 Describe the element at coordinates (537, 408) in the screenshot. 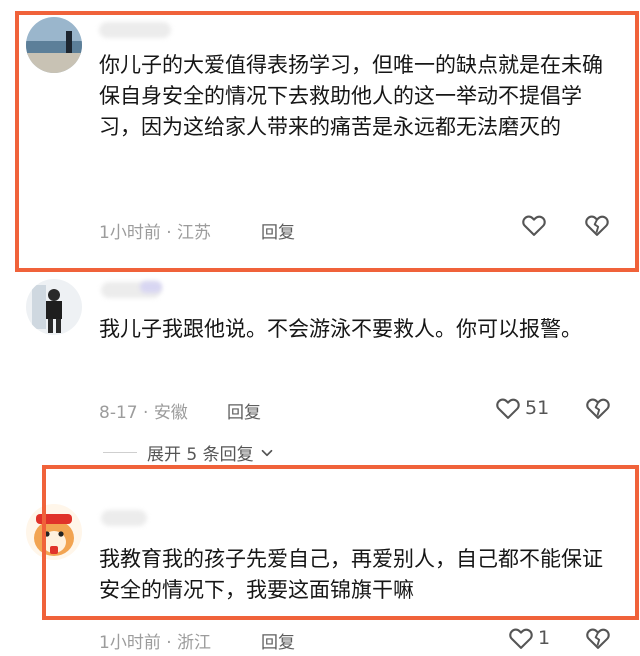

I see `like-count: 51` at that location.